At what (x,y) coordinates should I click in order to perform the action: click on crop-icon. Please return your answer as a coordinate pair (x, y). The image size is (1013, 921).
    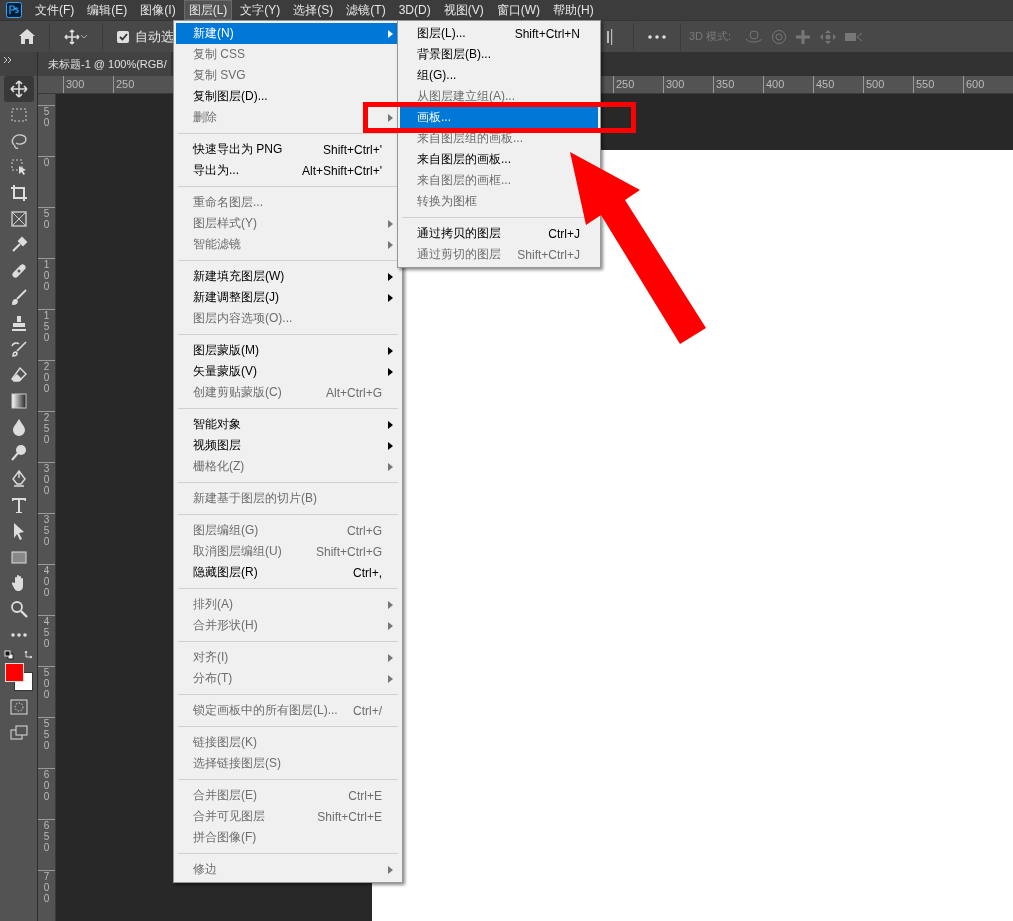
    Looking at the image, I should click on (18, 193).